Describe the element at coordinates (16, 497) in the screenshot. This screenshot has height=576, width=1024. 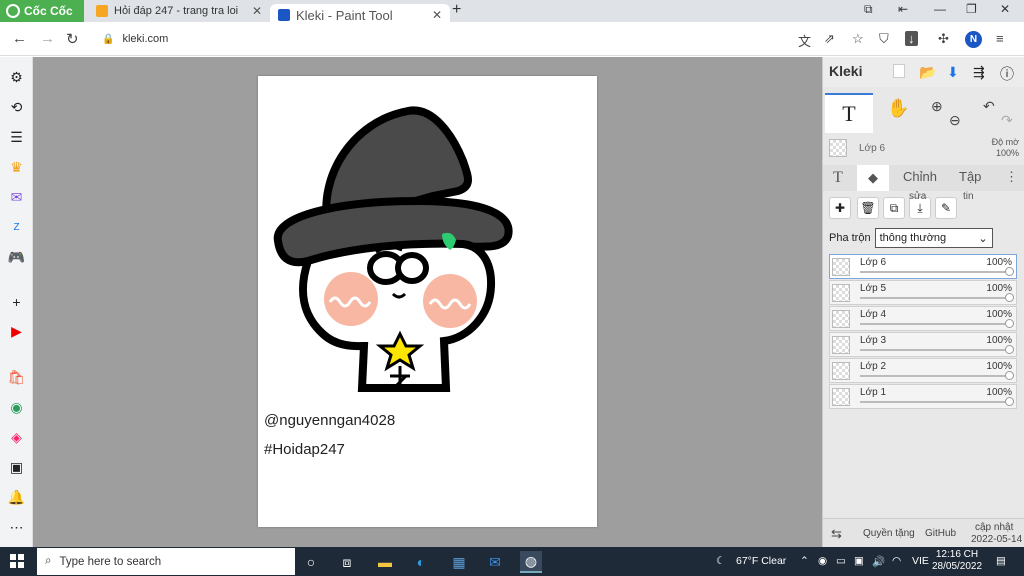
I see `notification-bell-icon: 🔔` at that location.